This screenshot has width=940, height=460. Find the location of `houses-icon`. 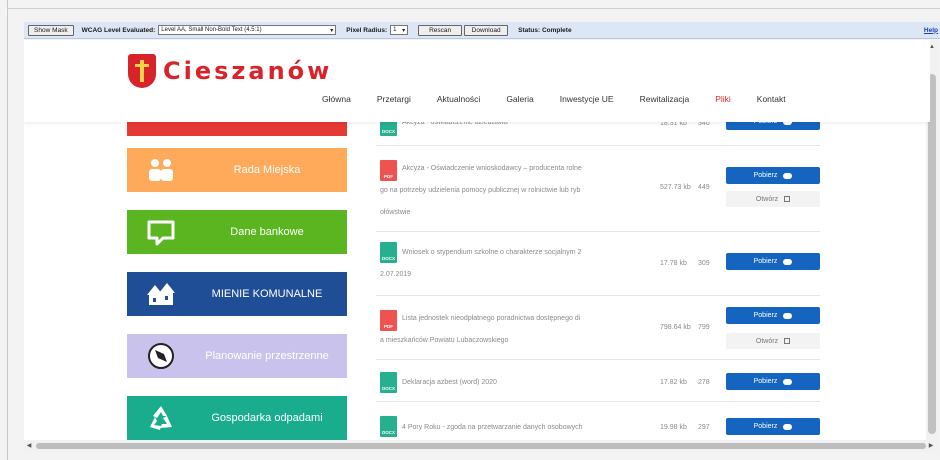

houses-icon is located at coordinates (161, 294).